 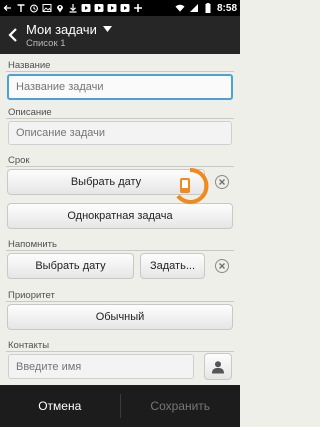 What do you see at coordinates (8, 8) in the screenshot?
I see `back-arrow-icon` at bounding box center [8, 8].